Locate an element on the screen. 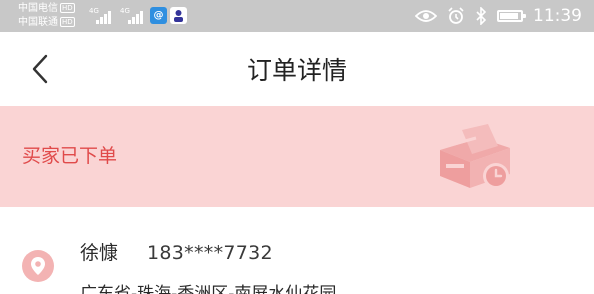  recipient-address: 广东省-珠海-香洲区-南屏水仙花园 is located at coordinates (208, 289).